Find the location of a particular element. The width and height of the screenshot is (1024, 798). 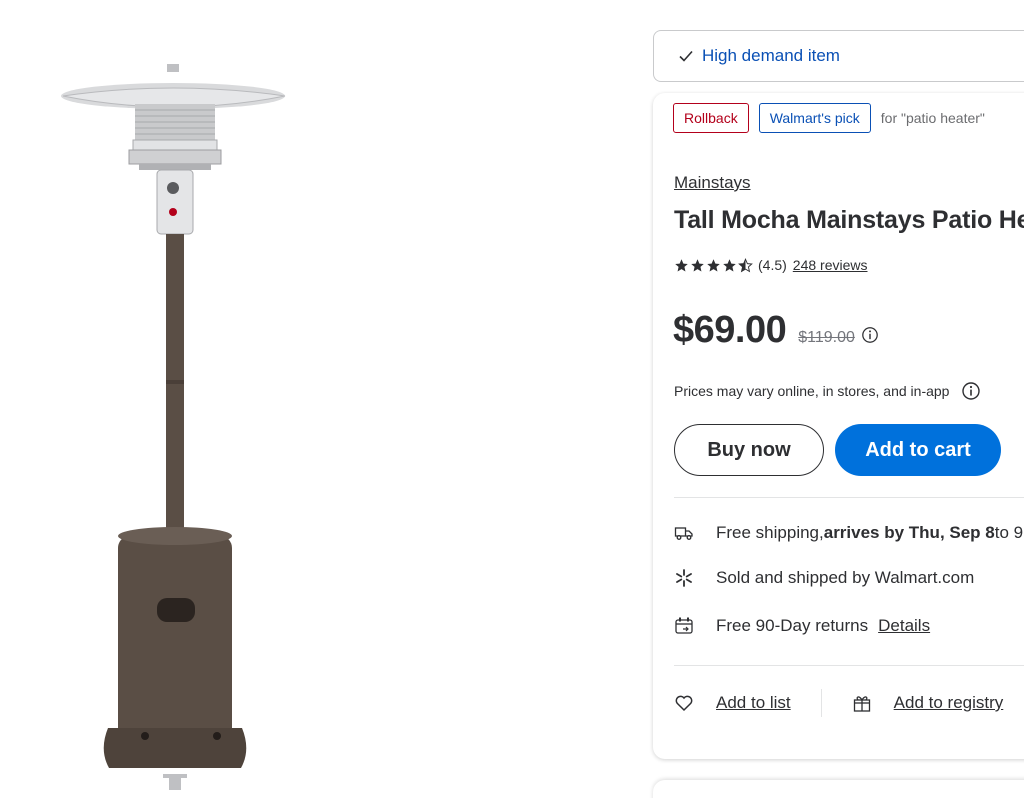

truck-icon is located at coordinates (683, 533).